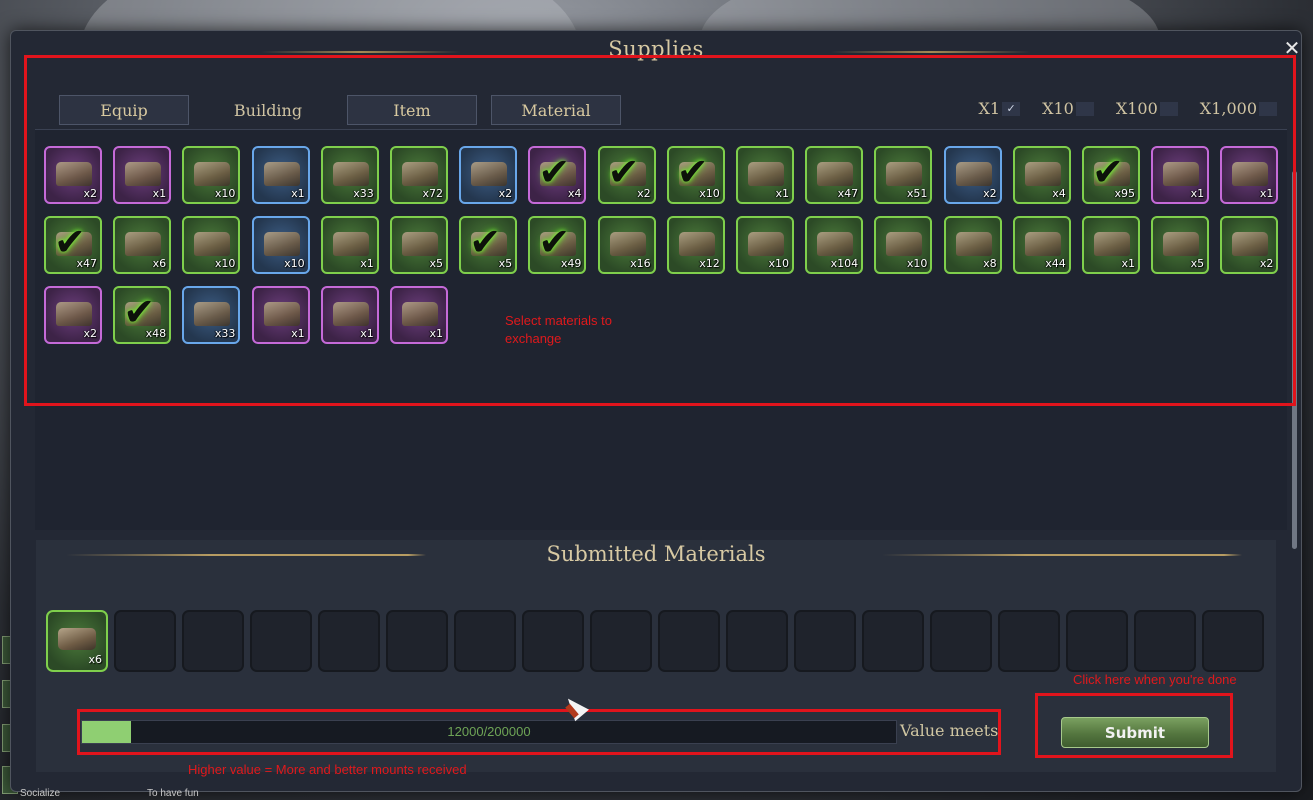 This screenshot has width=1313, height=800. I want to click on background-label: To have fun, so click(173, 793).